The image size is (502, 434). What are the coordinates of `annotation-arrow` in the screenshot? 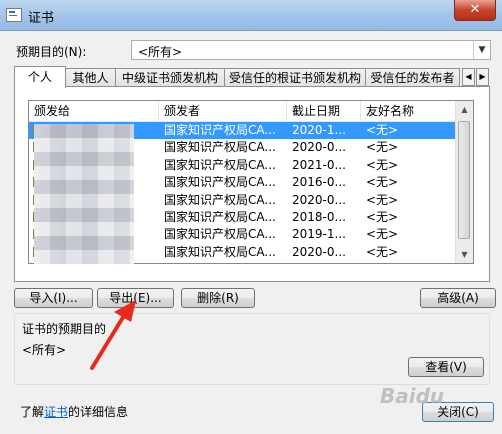 It's located at (113, 335).